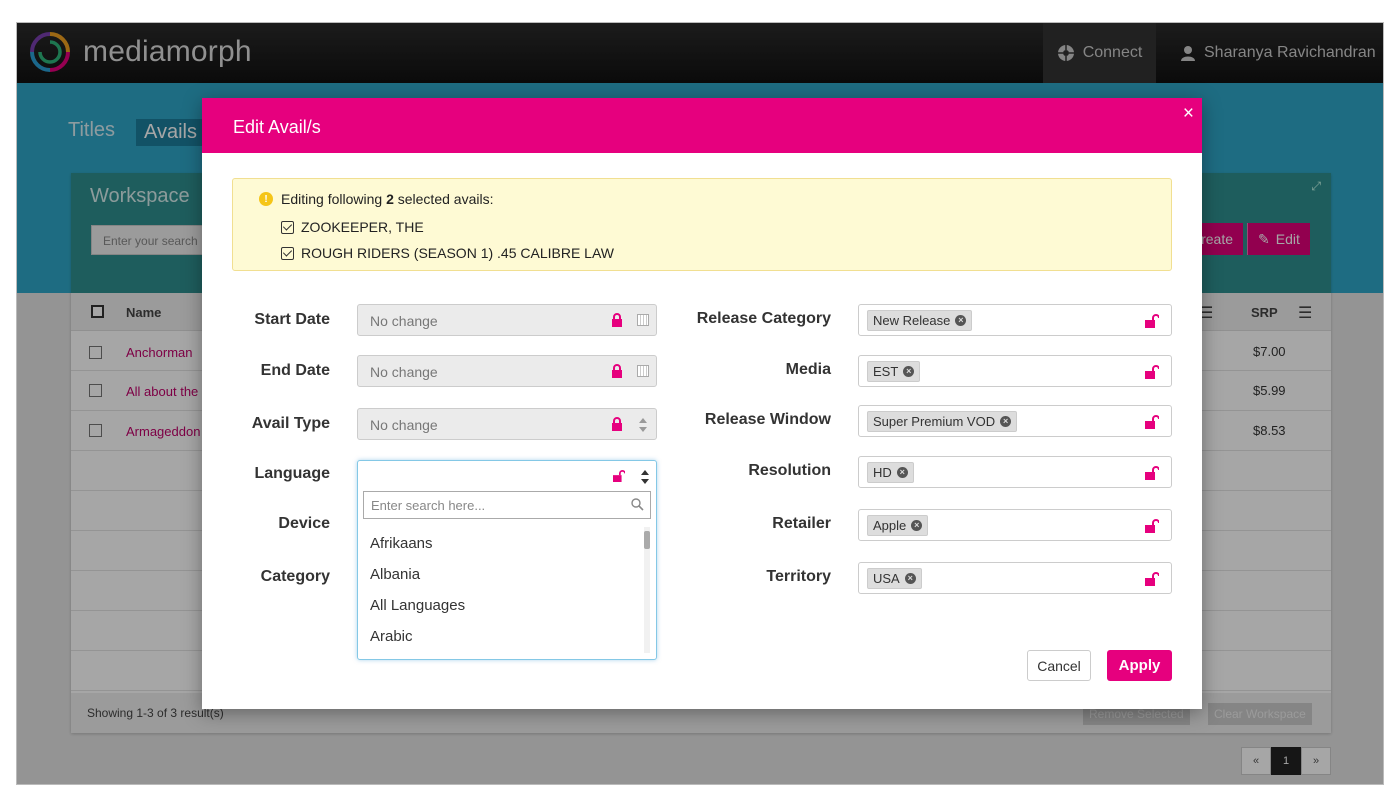 The height and width of the screenshot is (800, 1400). Describe the element at coordinates (507, 371) in the screenshot. I see `end-date-field: No change` at that location.